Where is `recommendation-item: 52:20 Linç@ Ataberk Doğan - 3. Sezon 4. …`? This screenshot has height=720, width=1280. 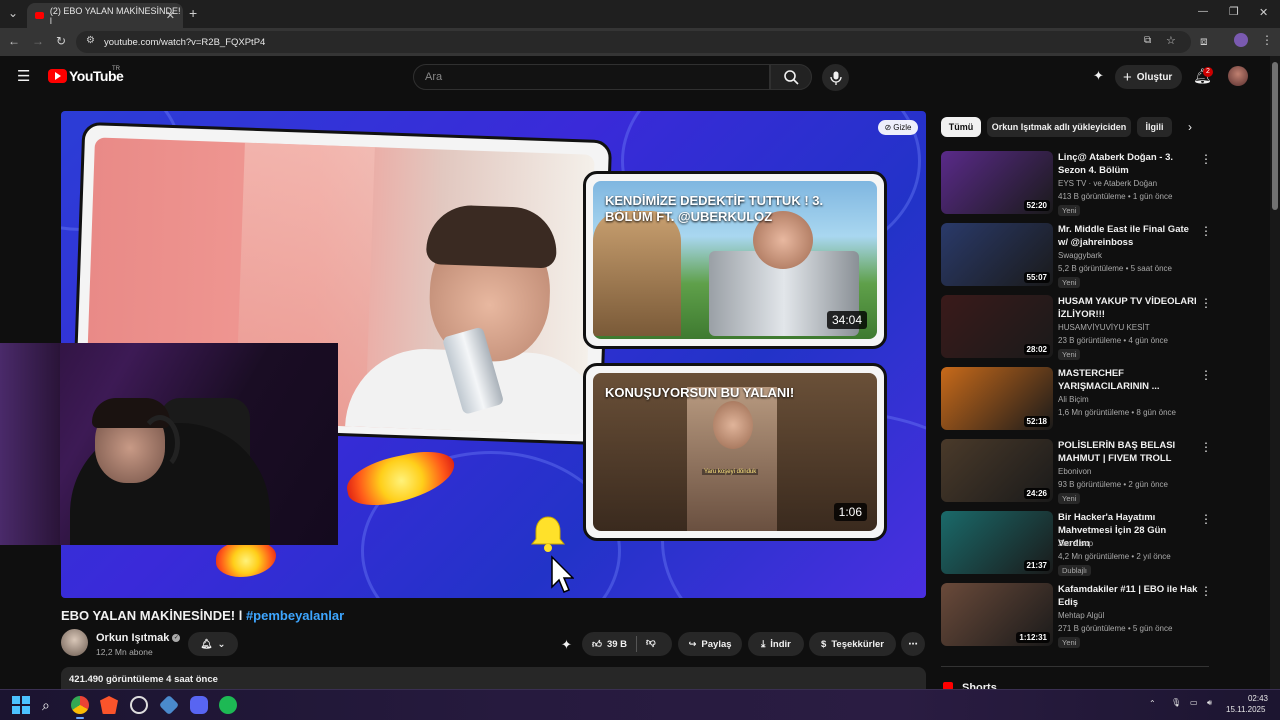
recommendation-item: 52:20 Linç@ Ataberk Doğan - 3. Sezon 4. … is located at coordinates (1076, 184).